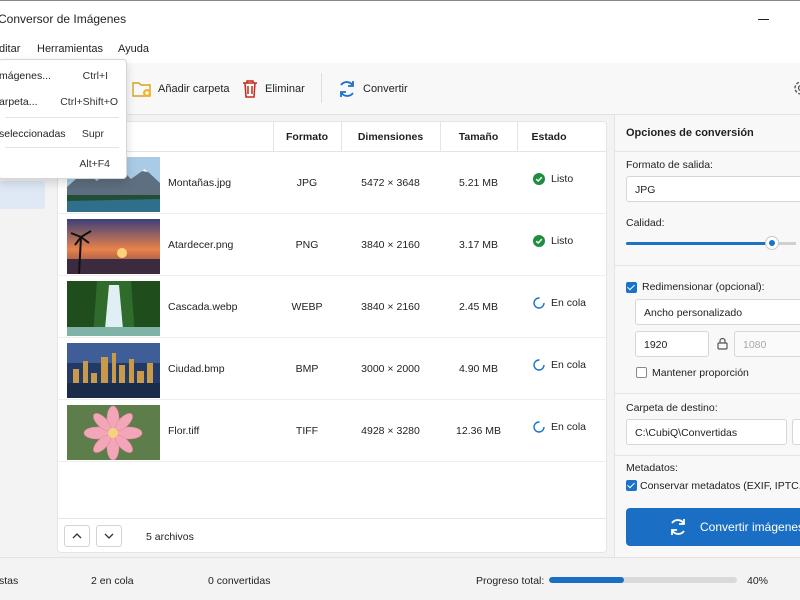  What do you see at coordinates (643, 580) in the screenshot?
I see `progress-bar` at bounding box center [643, 580].